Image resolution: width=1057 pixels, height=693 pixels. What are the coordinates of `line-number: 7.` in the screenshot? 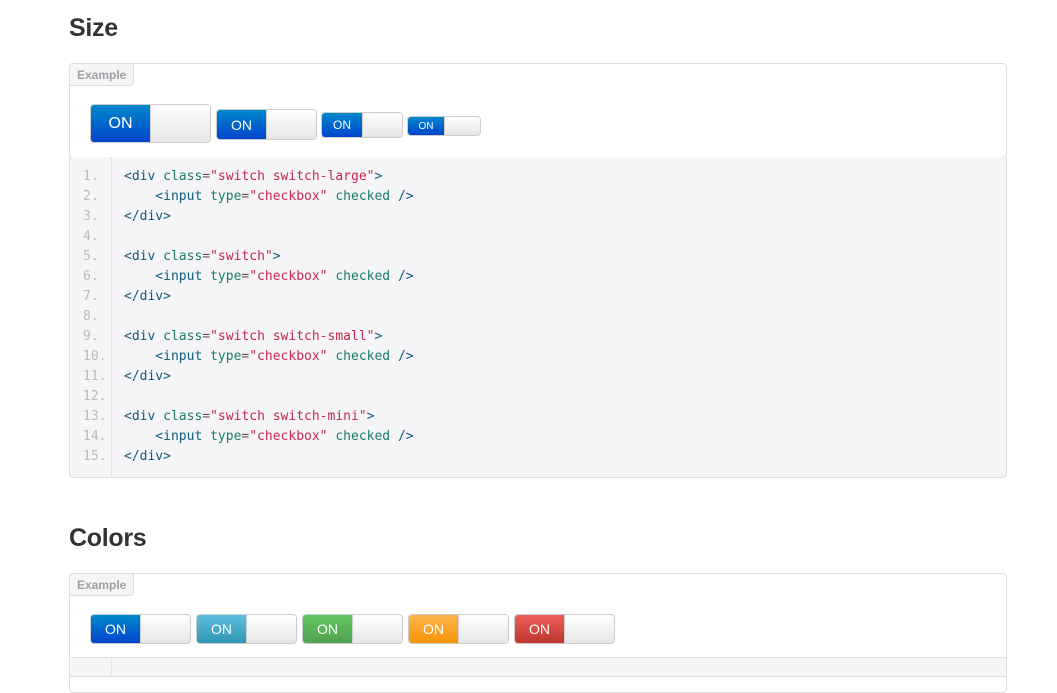 It's located at (91, 296).